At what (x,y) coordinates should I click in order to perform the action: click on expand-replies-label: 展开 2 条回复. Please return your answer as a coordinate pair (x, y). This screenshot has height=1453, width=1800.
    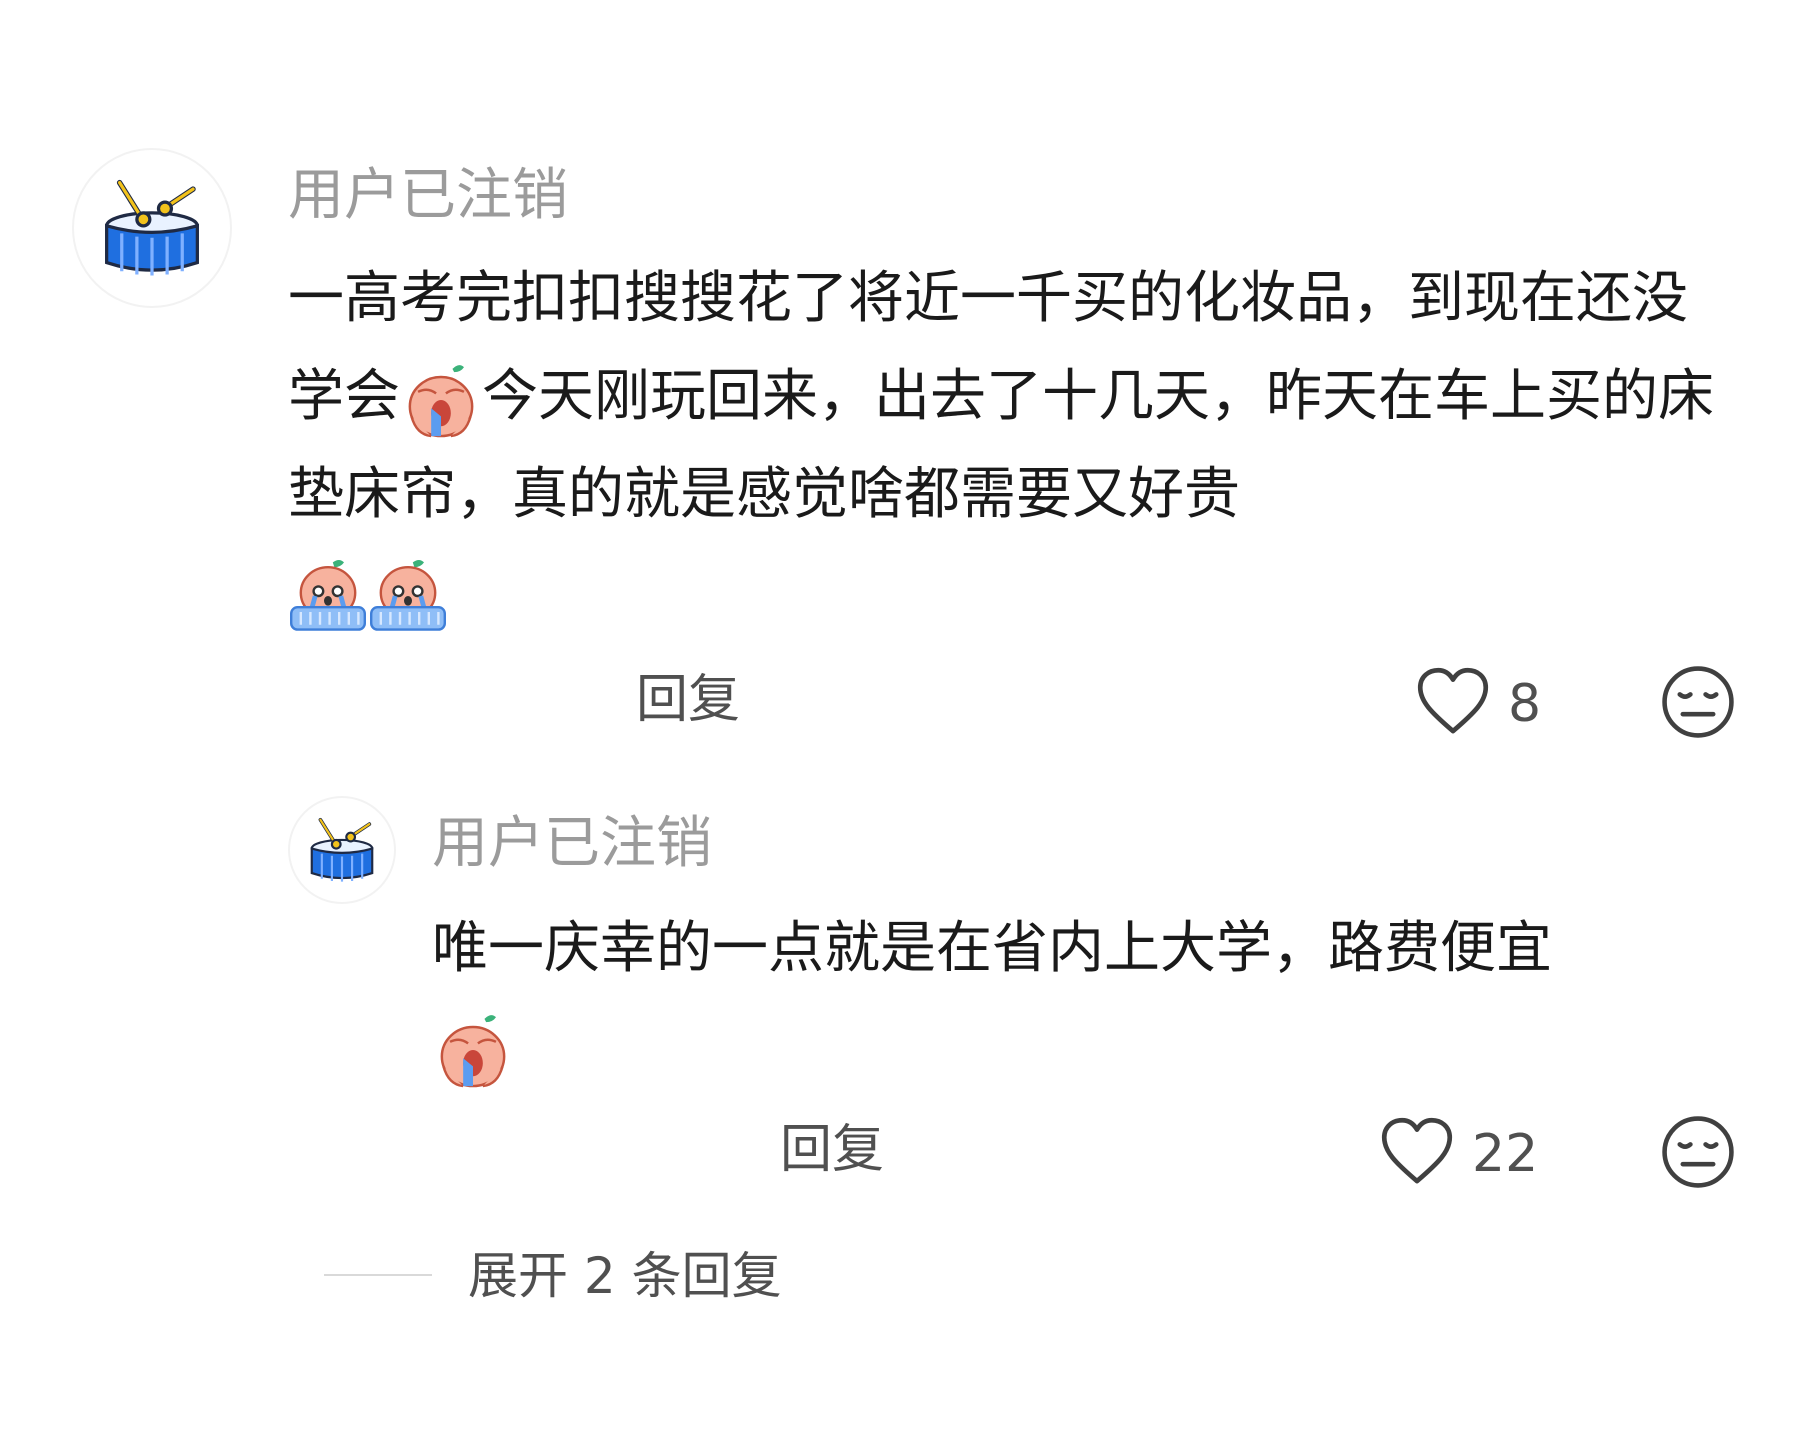
    Looking at the image, I should click on (625, 1276).